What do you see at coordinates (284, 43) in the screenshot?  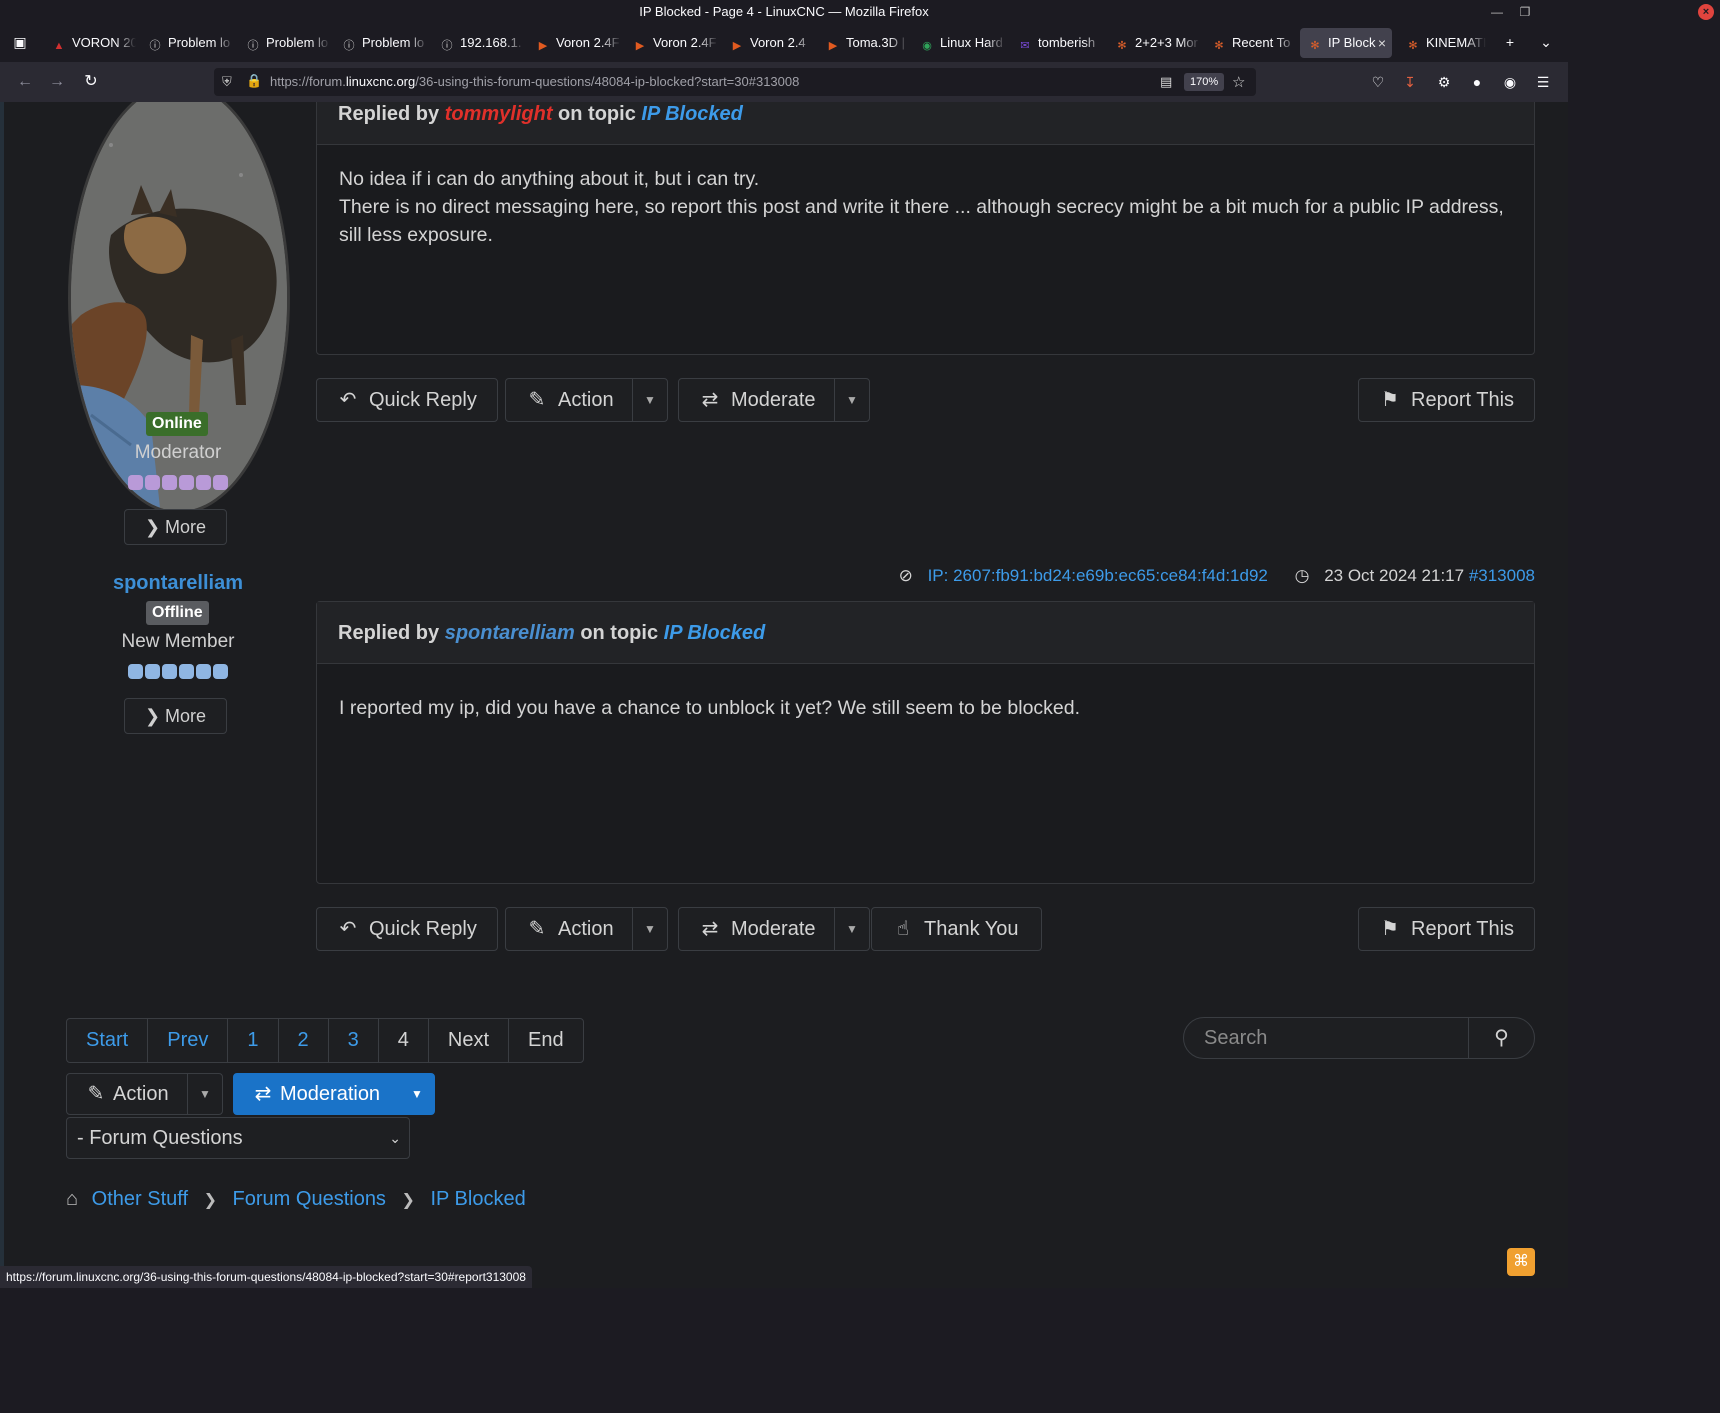 I see `tab-3: ⓘ Problem lo` at bounding box center [284, 43].